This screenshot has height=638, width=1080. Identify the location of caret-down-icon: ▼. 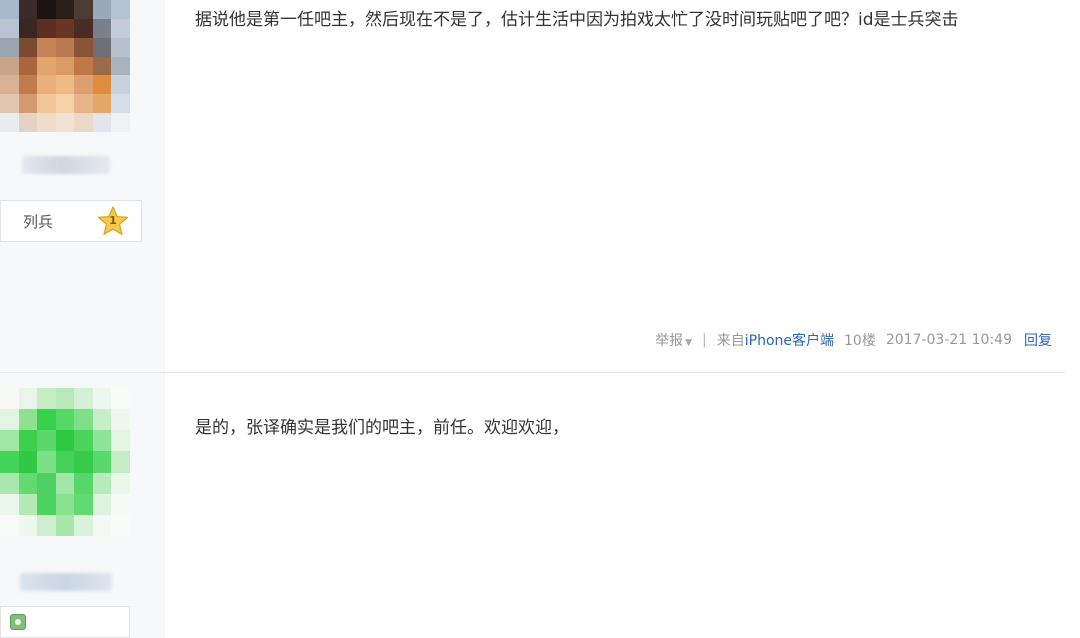
(689, 343).